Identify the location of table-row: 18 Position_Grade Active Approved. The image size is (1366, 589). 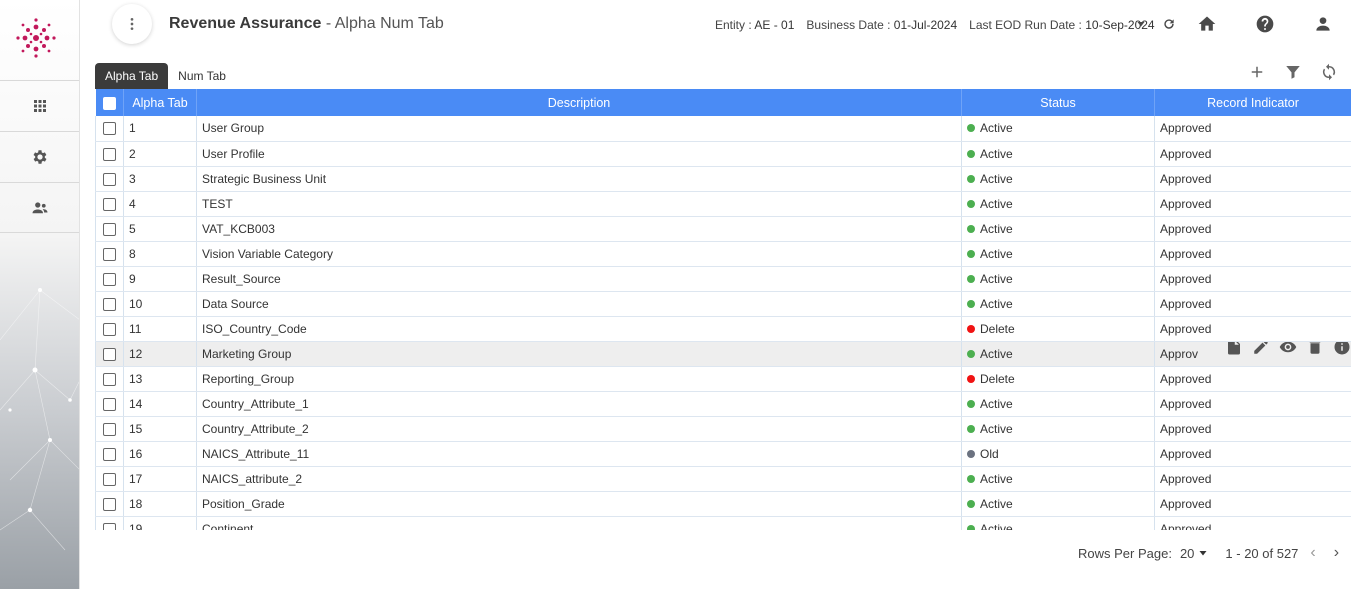
(723, 504).